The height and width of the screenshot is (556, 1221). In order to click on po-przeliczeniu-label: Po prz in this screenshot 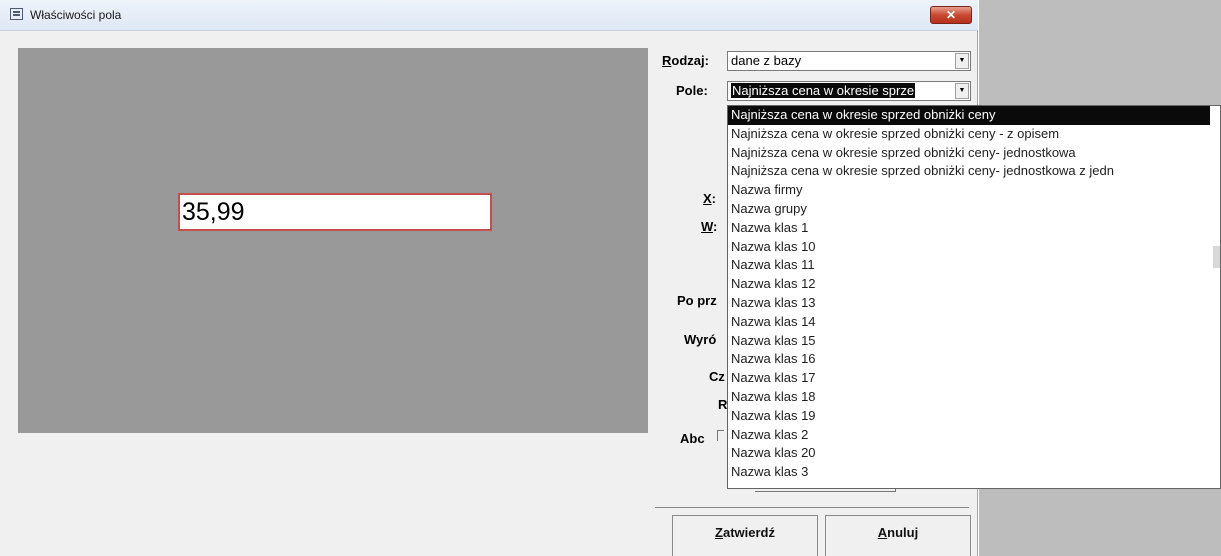, I will do `click(697, 300)`.